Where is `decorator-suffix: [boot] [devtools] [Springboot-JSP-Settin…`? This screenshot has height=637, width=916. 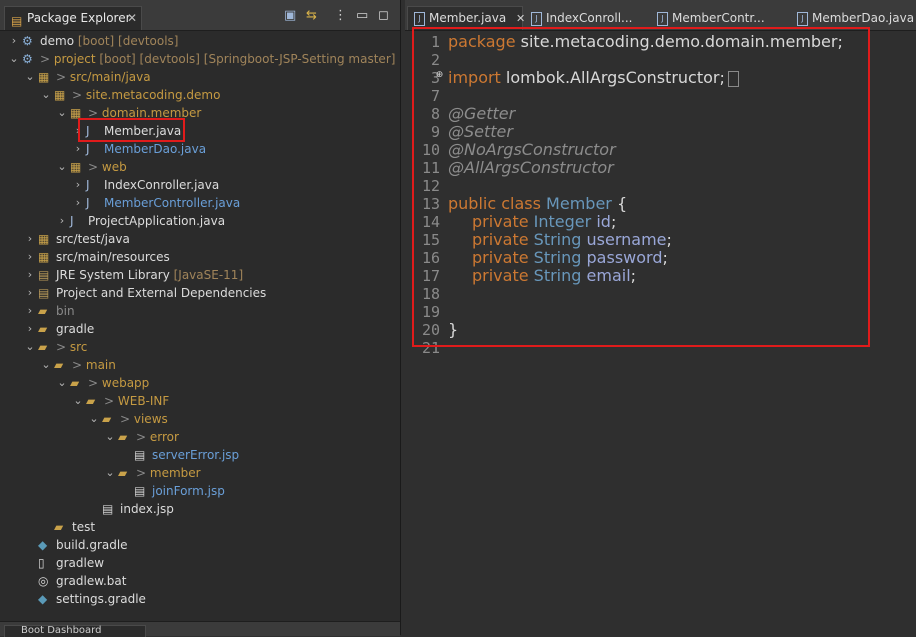 decorator-suffix: [boot] [devtools] [Springboot-JSP-Settin… is located at coordinates (245, 59).